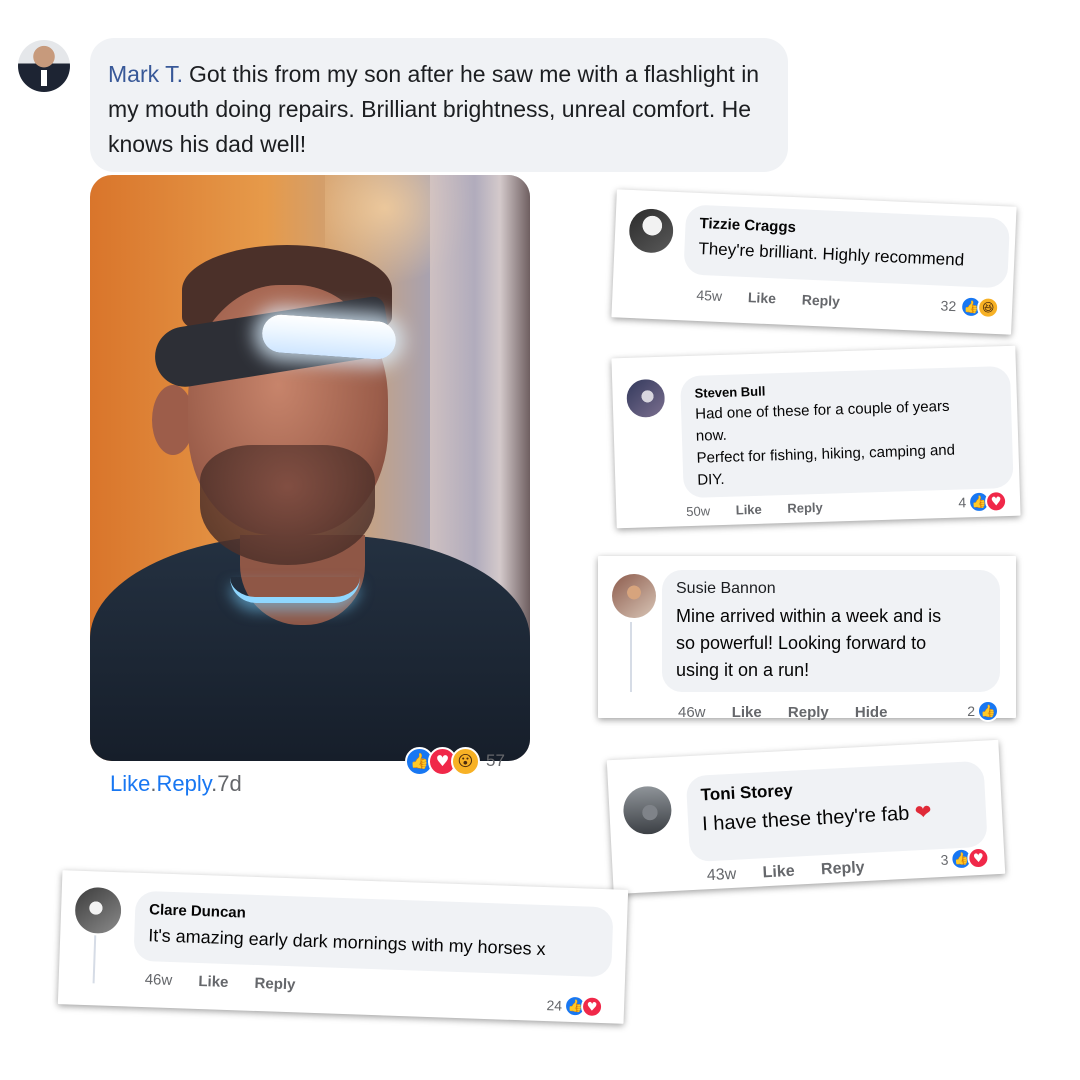  I want to click on comment-text-line: Mine arrived within a week and is, so click(809, 616).